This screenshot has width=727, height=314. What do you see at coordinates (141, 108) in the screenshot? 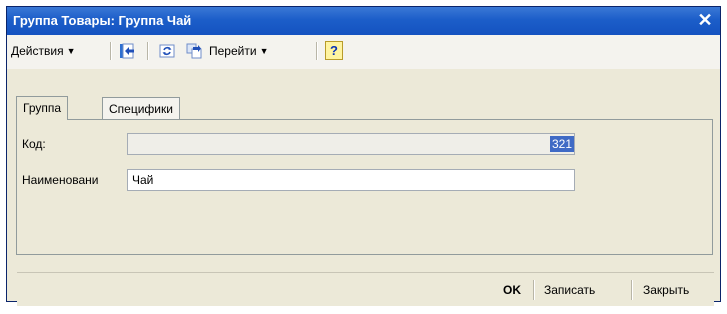
I see `tab-specifics: Специфики` at bounding box center [141, 108].